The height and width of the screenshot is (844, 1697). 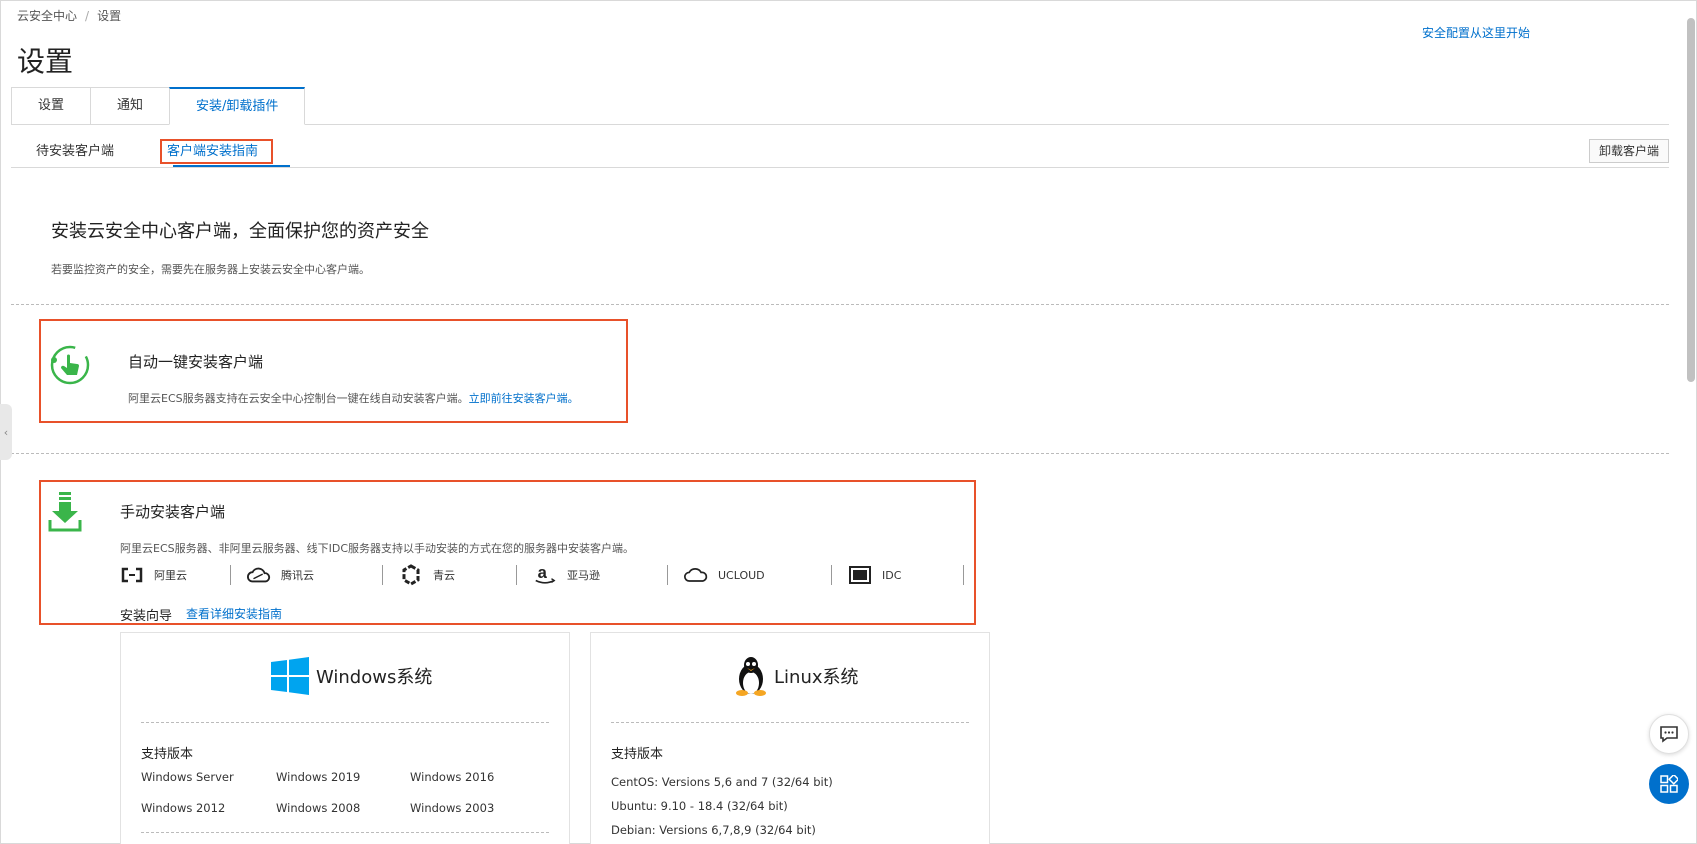 I want to click on breadcrumb: 云安全中心 / 设置, so click(x=69, y=15).